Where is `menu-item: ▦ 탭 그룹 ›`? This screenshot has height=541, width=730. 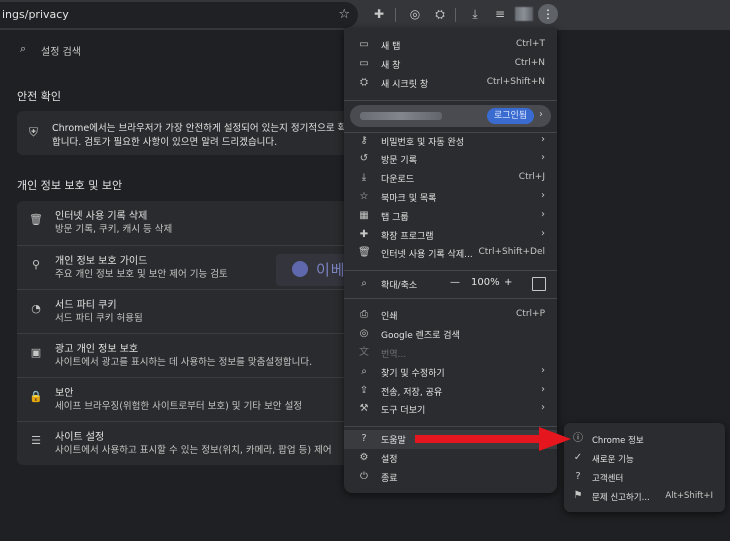
menu-item: ▦ 탭 그룹 › is located at coordinates (450, 216).